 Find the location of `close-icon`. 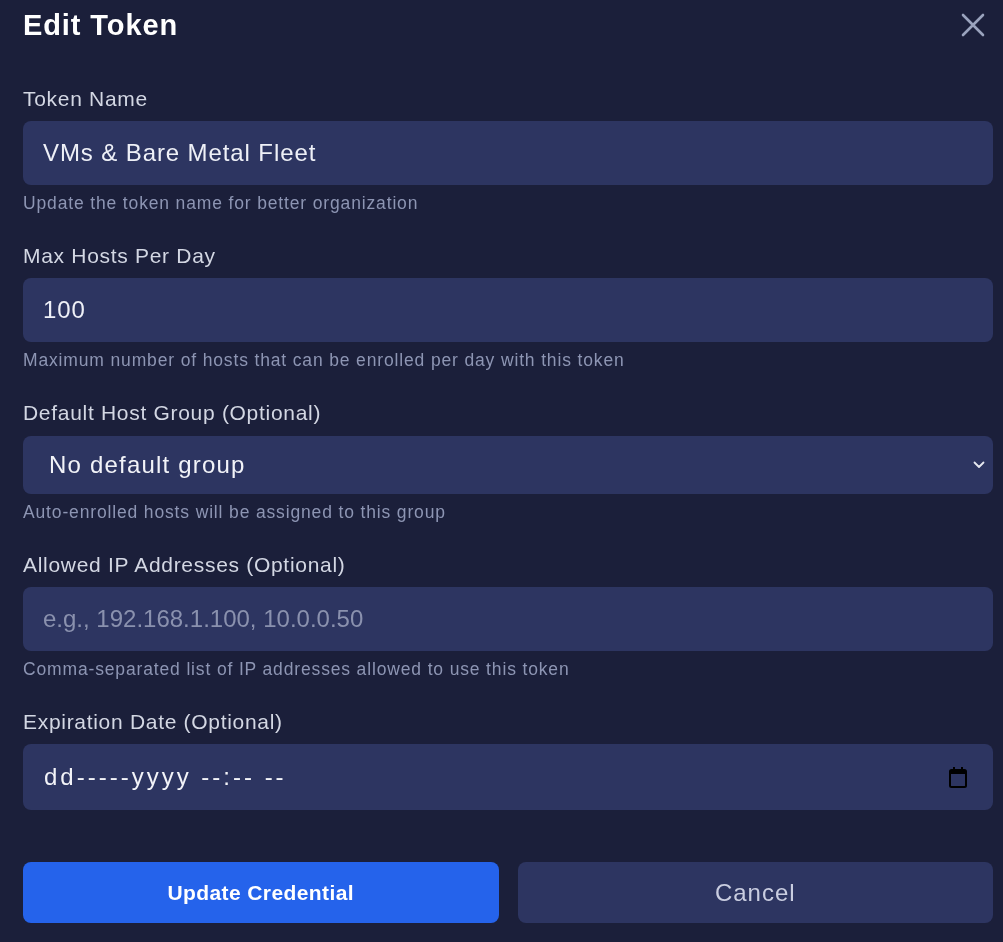

close-icon is located at coordinates (973, 25).